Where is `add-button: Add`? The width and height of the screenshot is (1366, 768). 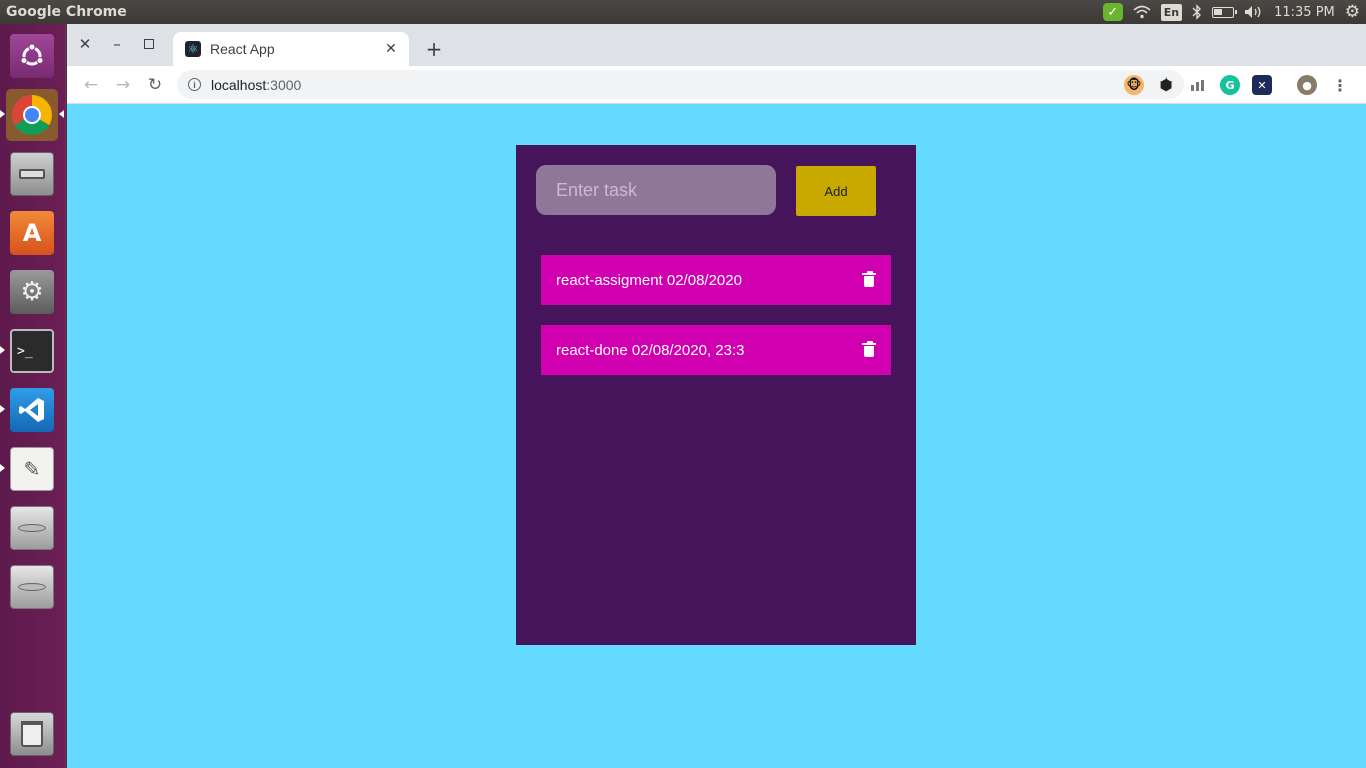 add-button: Add is located at coordinates (836, 191).